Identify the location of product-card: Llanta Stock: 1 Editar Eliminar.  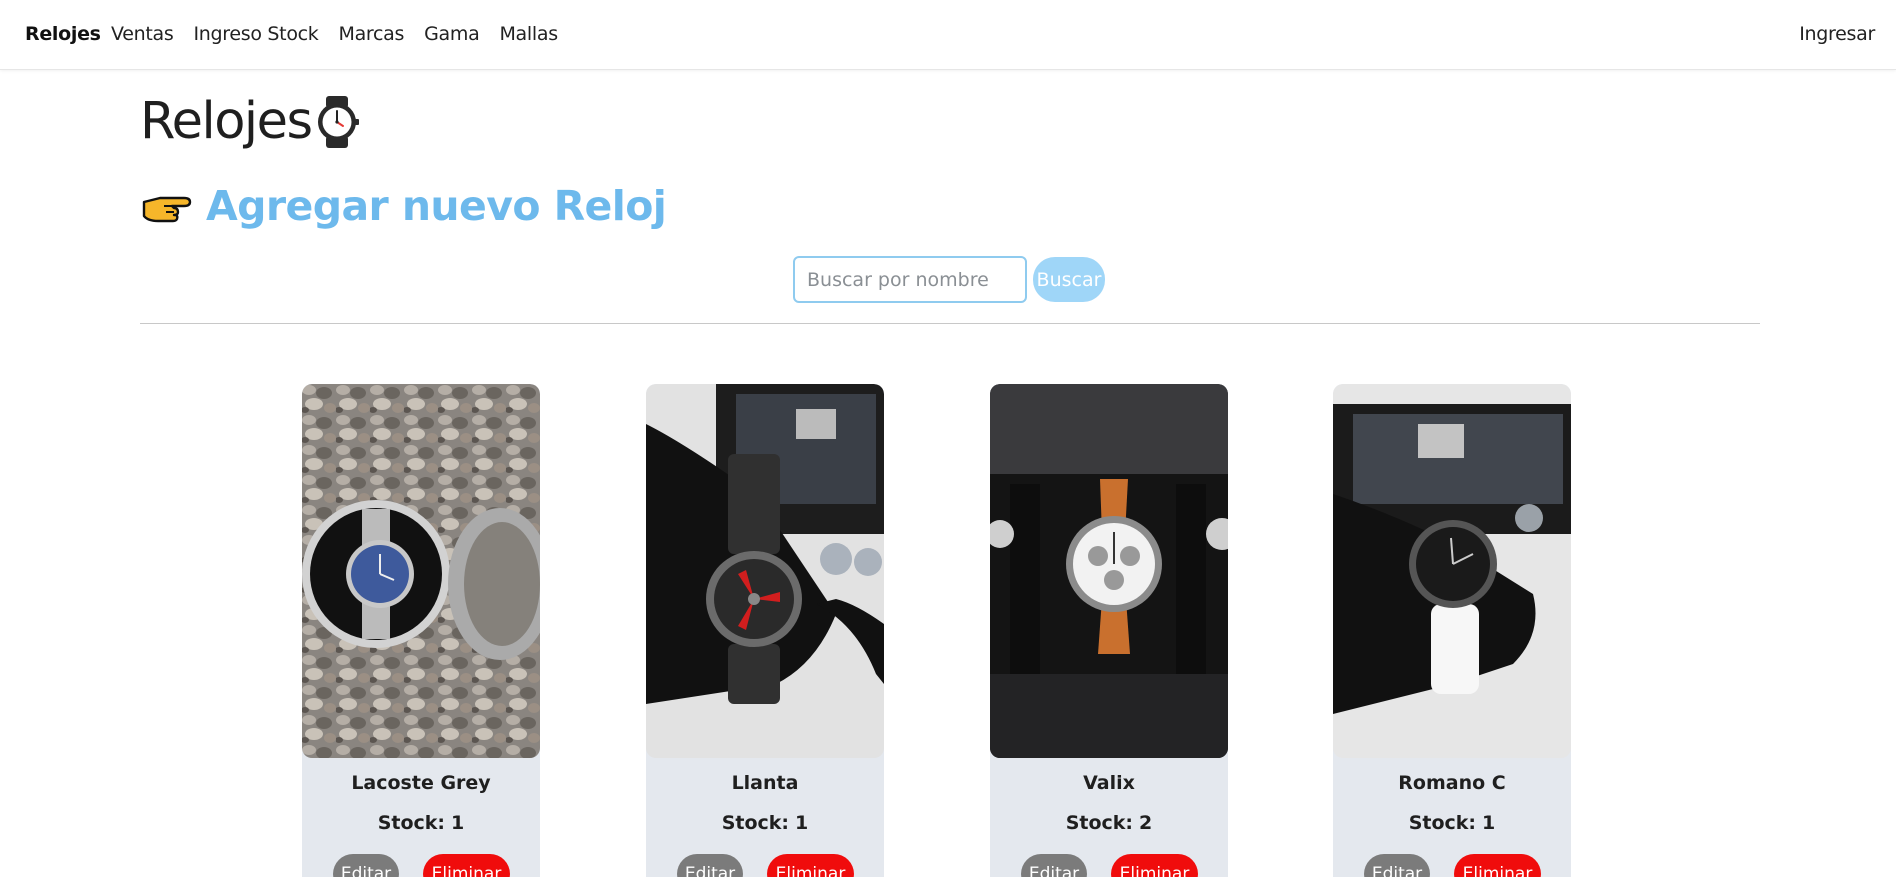
(765, 630).